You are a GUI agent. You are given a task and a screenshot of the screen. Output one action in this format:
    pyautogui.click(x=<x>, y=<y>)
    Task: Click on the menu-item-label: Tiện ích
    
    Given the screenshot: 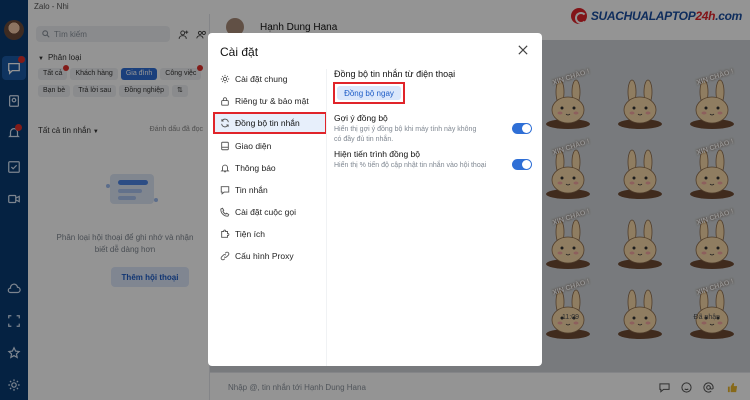 What is the action you would take?
    pyautogui.click(x=250, y=234)
    